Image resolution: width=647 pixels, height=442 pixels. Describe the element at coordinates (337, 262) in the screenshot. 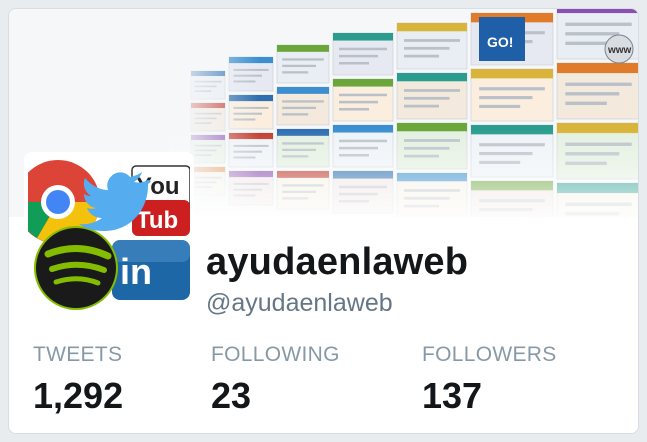

I see `display-name: ayudaenlaweb` at that location.